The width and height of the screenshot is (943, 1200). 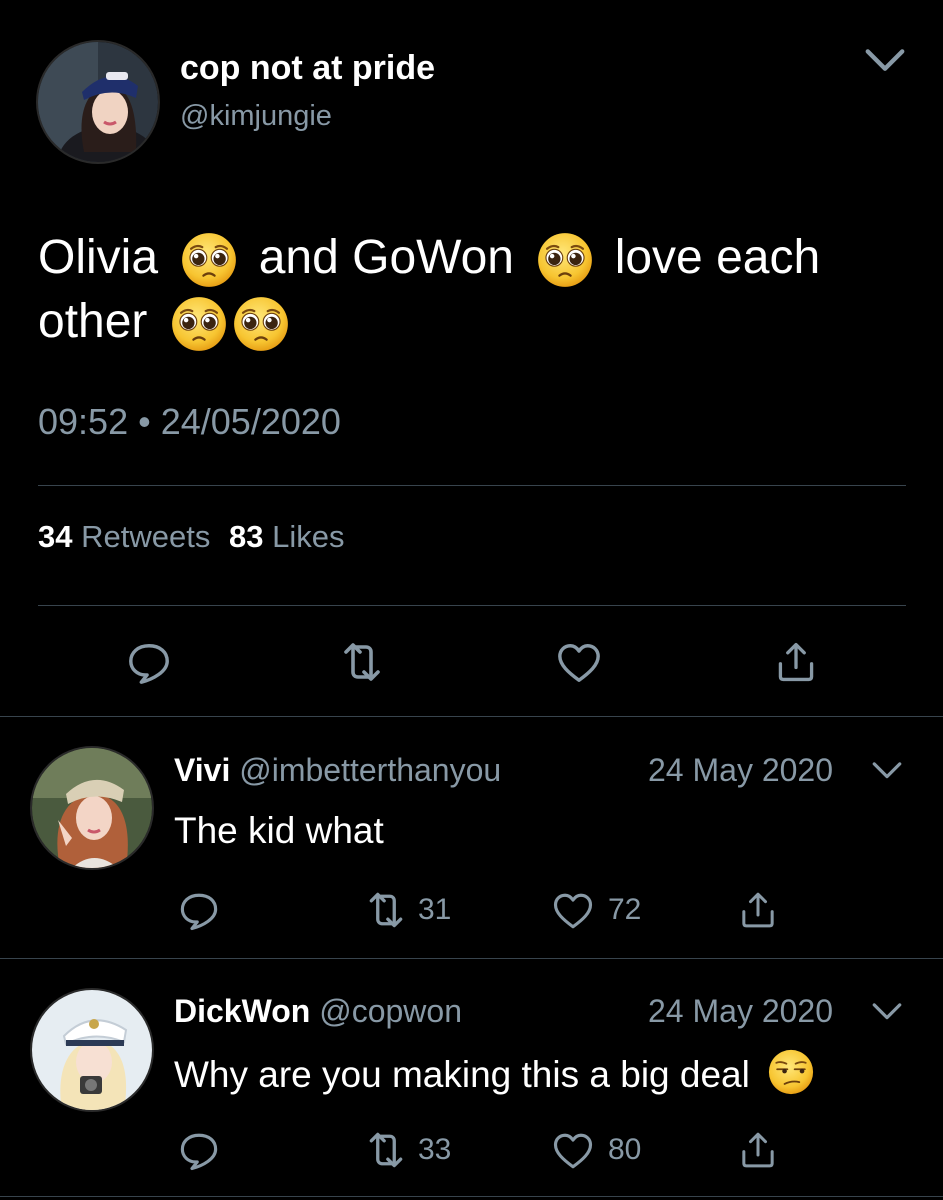 I want to click on tweet-text-word: Olivia, so click(x=98, y=257).